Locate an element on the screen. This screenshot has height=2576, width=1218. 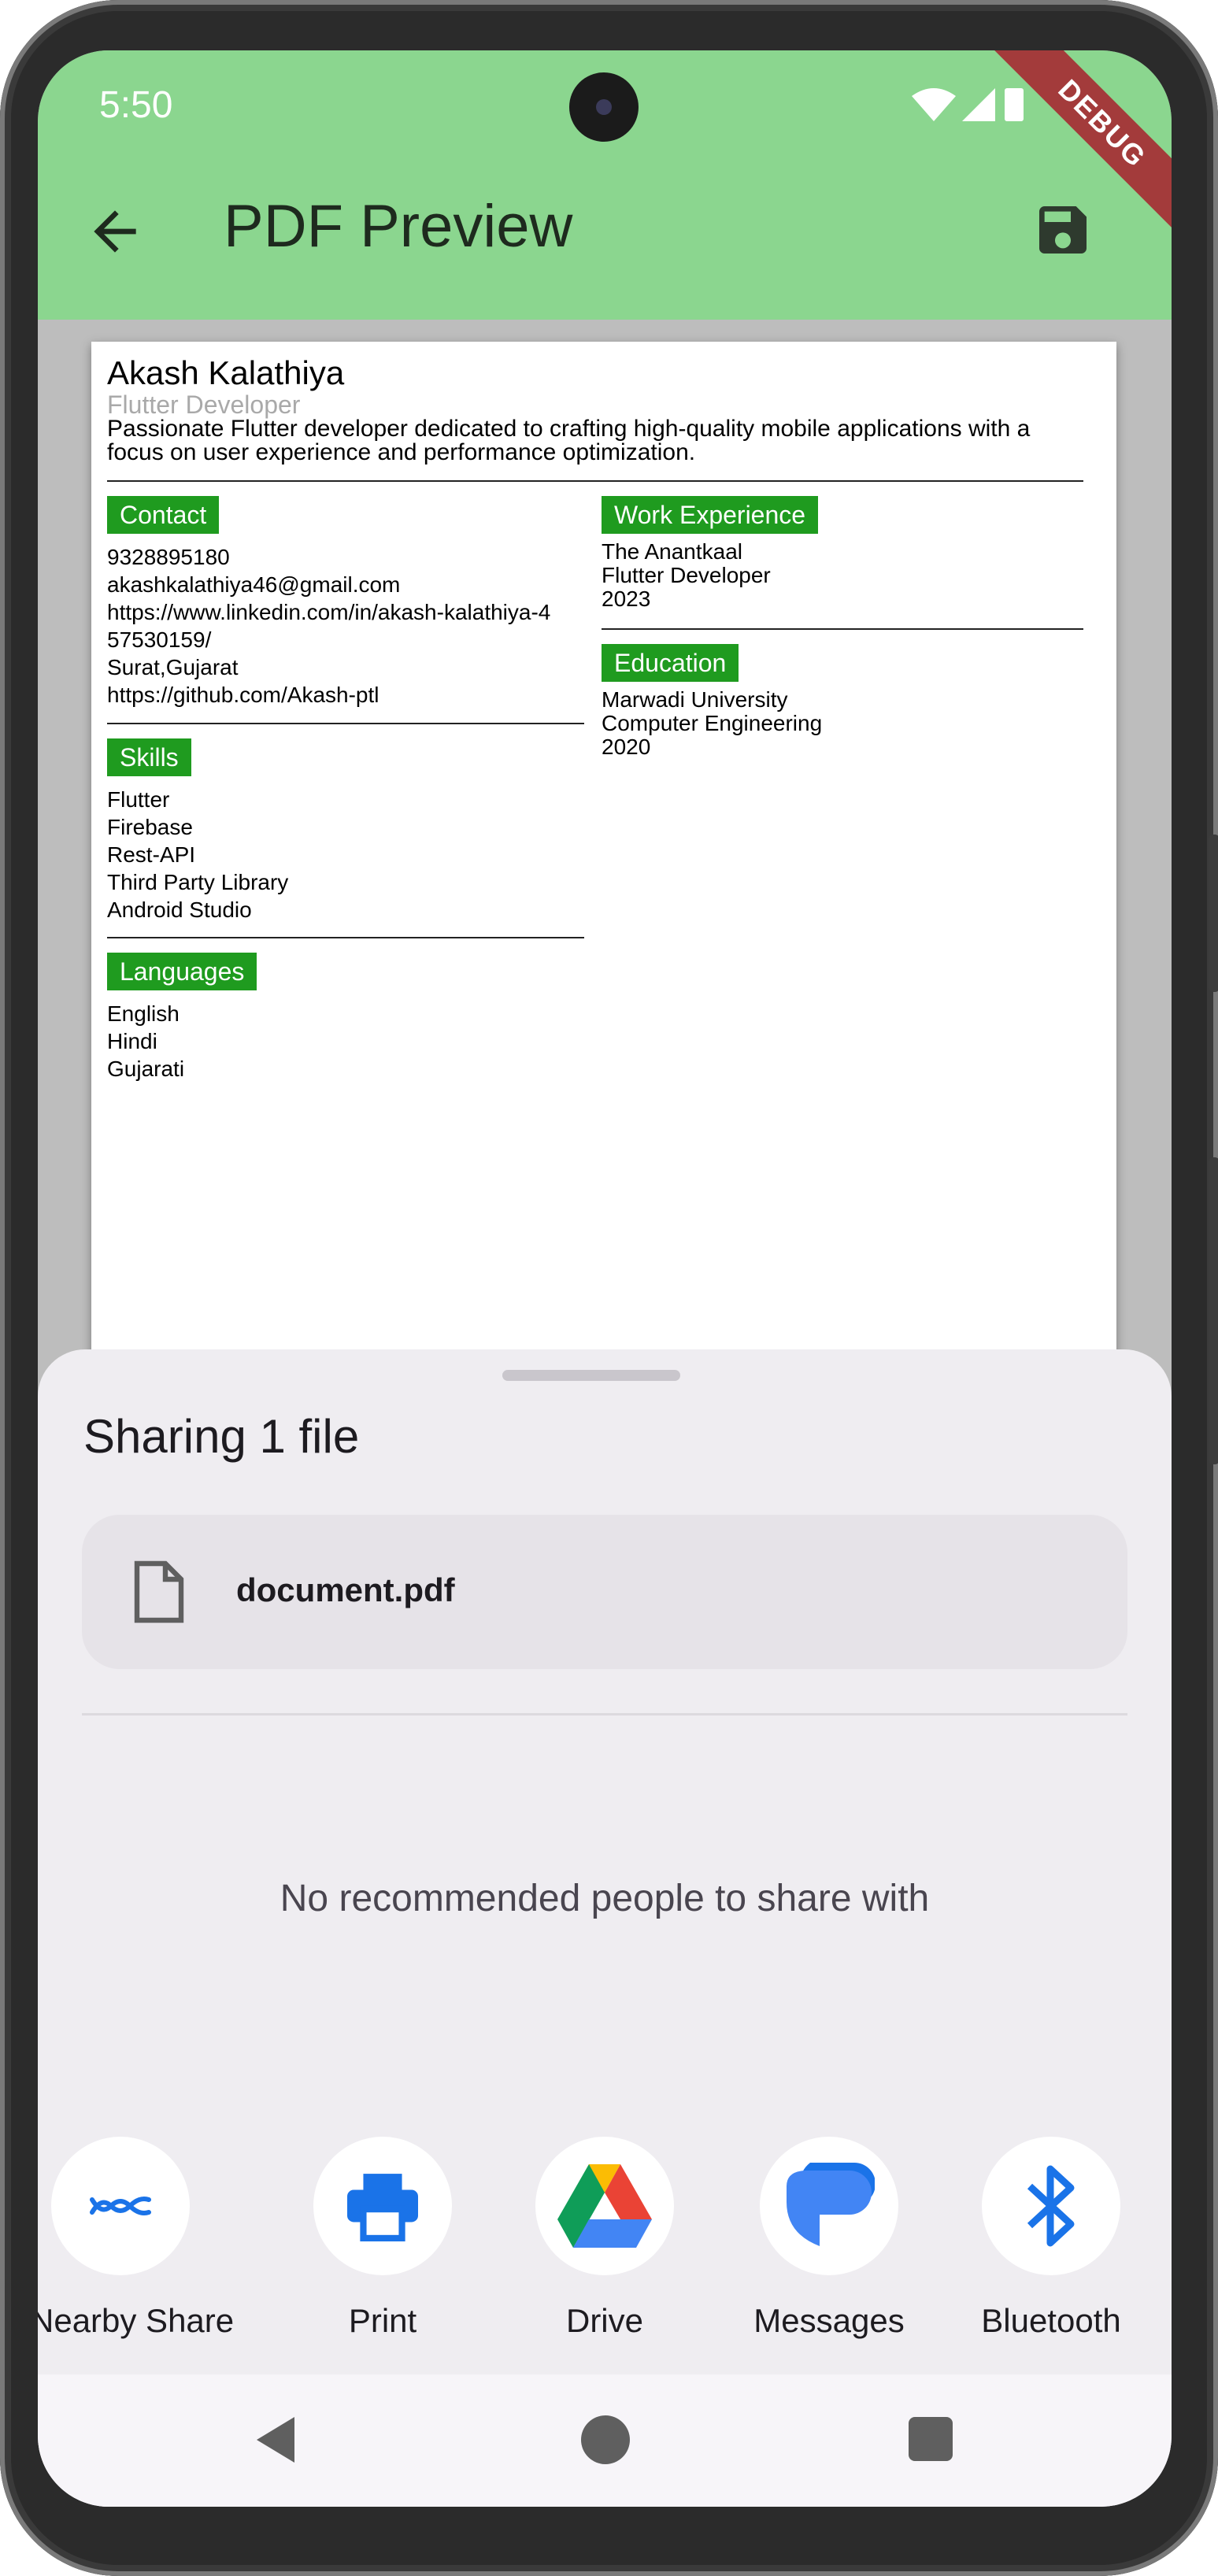
print-button is located at coordinates (382, 2206).